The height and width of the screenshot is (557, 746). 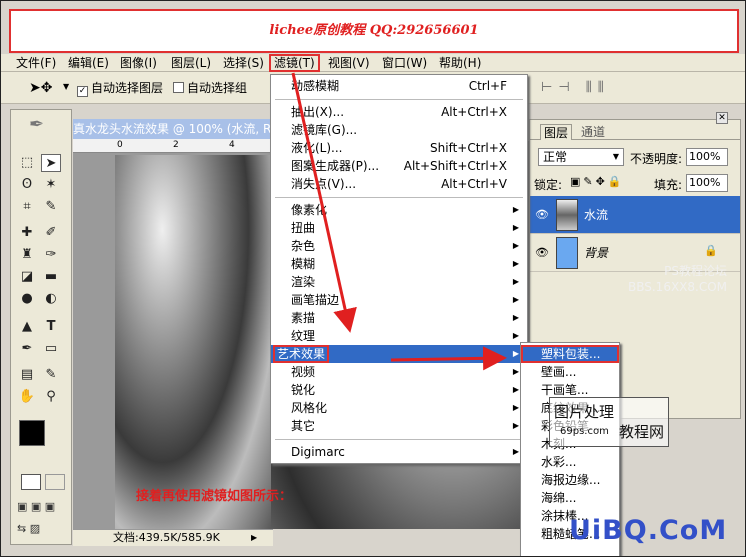 What do you see at coordinates (214, 496) in the screenshot?
I see `instruction-caption: 接着再使用滤镜如图所示：` at bounding box center [214, 496].